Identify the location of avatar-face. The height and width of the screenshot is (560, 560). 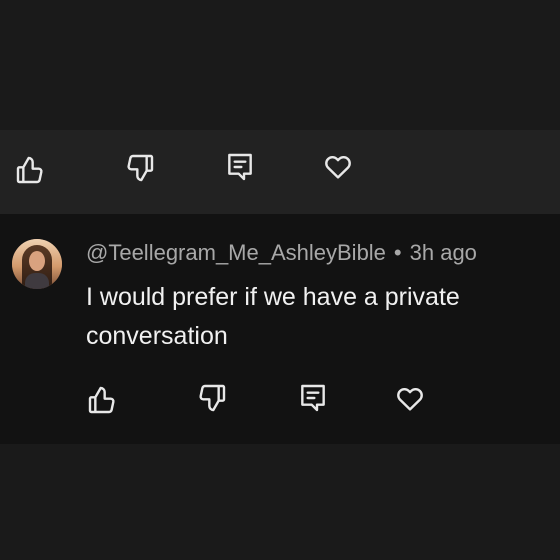
(37, 261).